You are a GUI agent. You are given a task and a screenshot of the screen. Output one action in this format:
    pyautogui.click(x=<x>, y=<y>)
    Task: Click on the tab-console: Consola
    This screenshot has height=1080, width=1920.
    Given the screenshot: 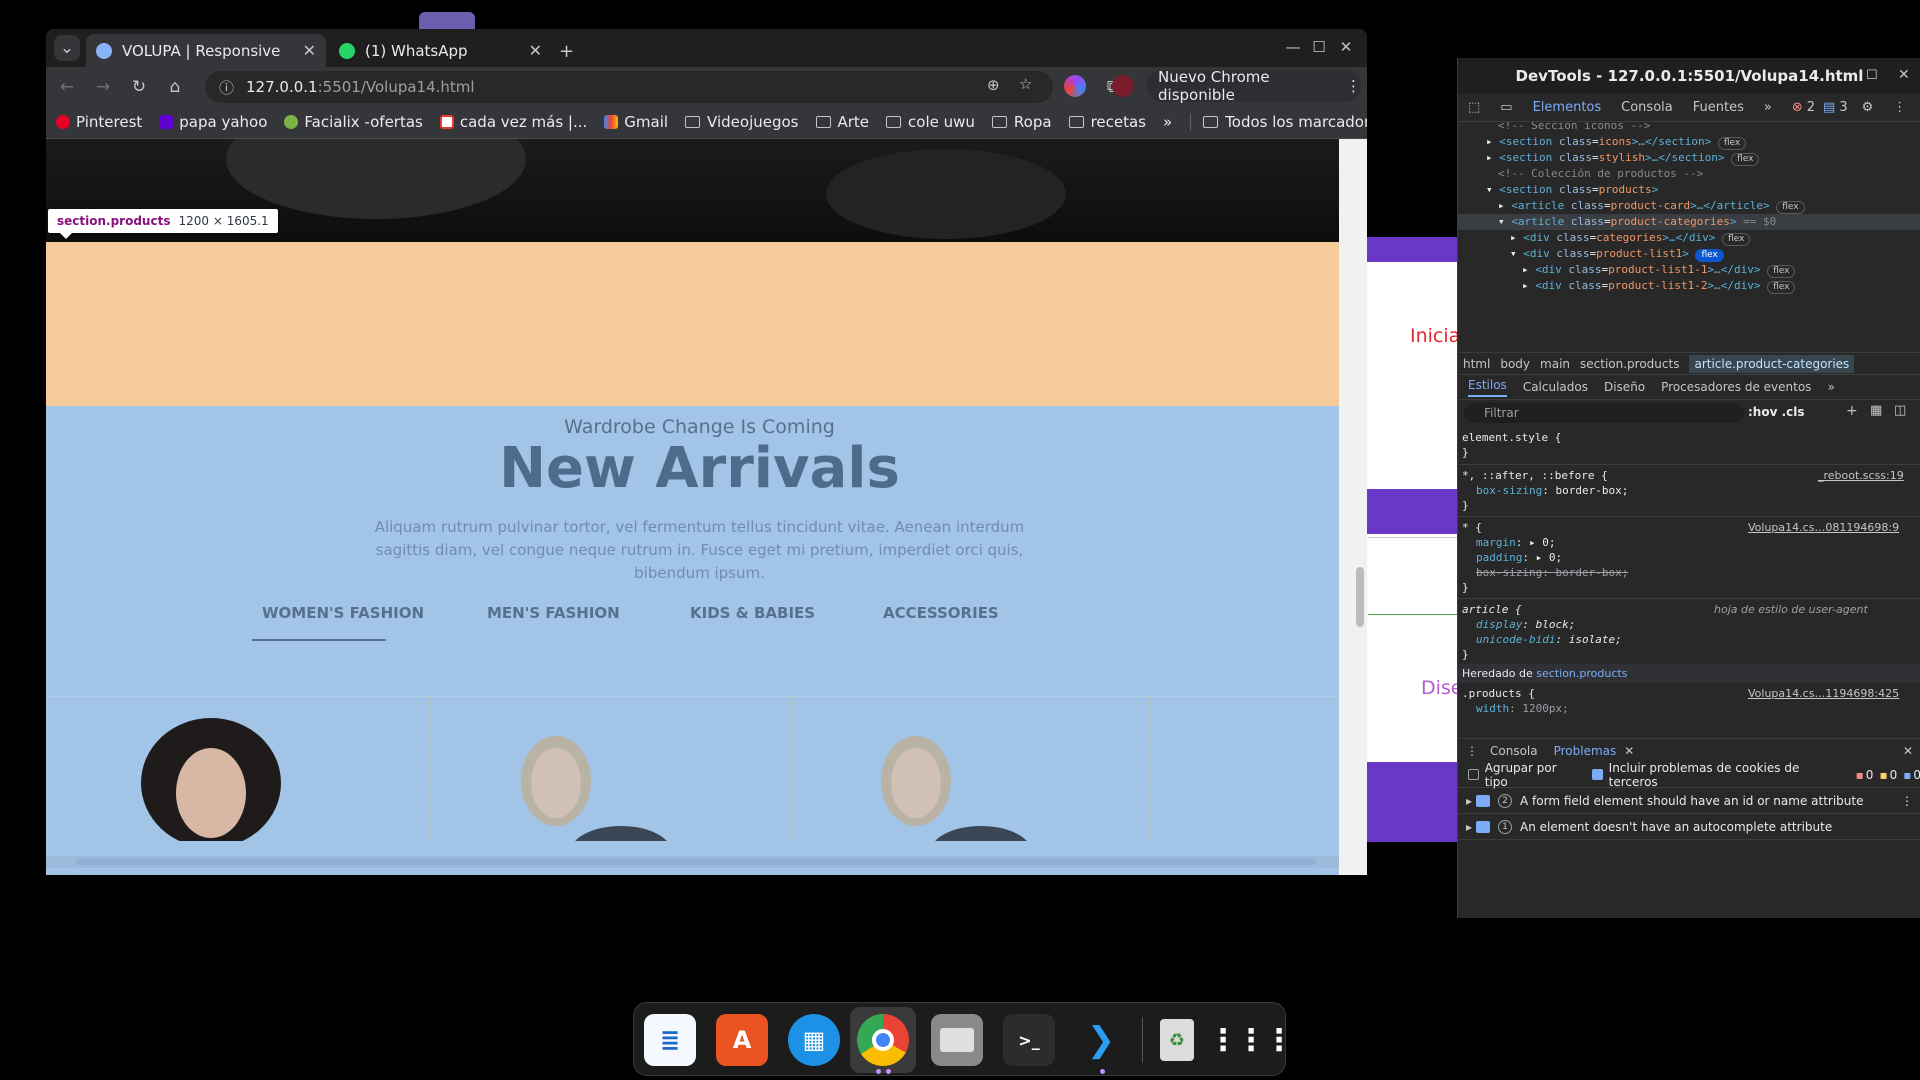 What is the action you would take?
    pyautogui.click(x=1647, y=107)
    